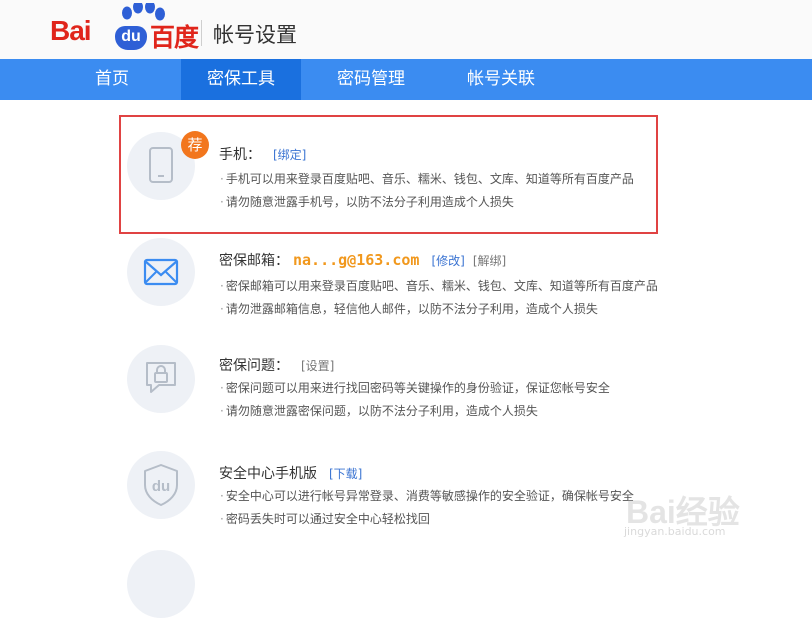  Describe the element at coordinates (427, 495) in the screenshot. I see `security-app-desc-1: 安全中心可以进行帐号异常登录、消费等敏感操作的安全验证，确保帐号安全` at that location.